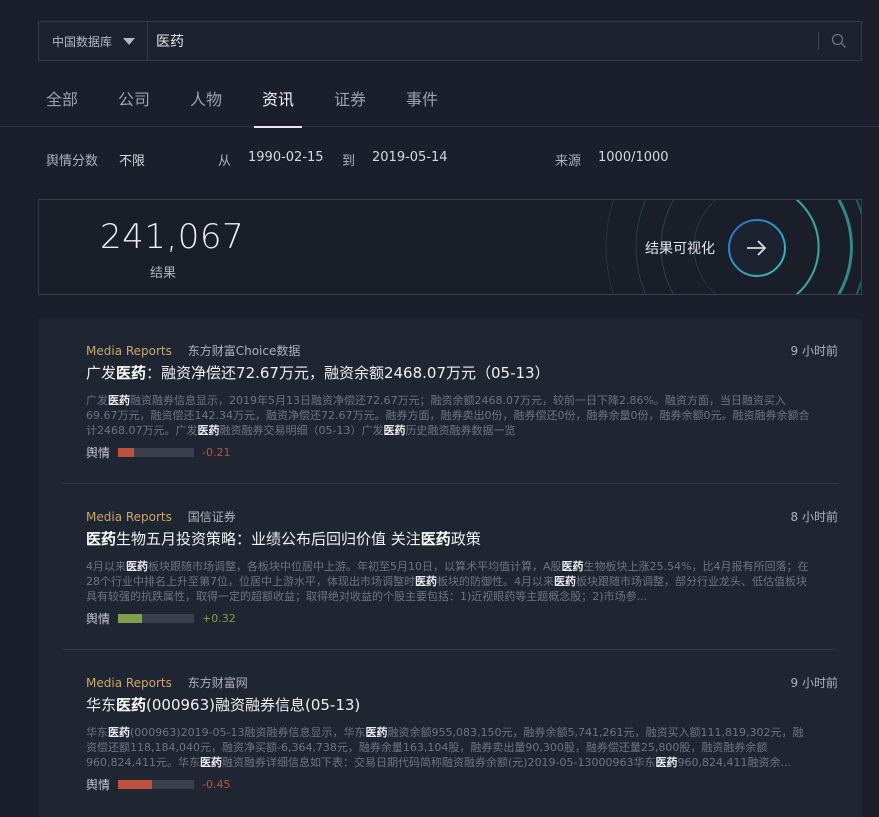  I want to click on result-source: 东方财富网, so click(218, 683).